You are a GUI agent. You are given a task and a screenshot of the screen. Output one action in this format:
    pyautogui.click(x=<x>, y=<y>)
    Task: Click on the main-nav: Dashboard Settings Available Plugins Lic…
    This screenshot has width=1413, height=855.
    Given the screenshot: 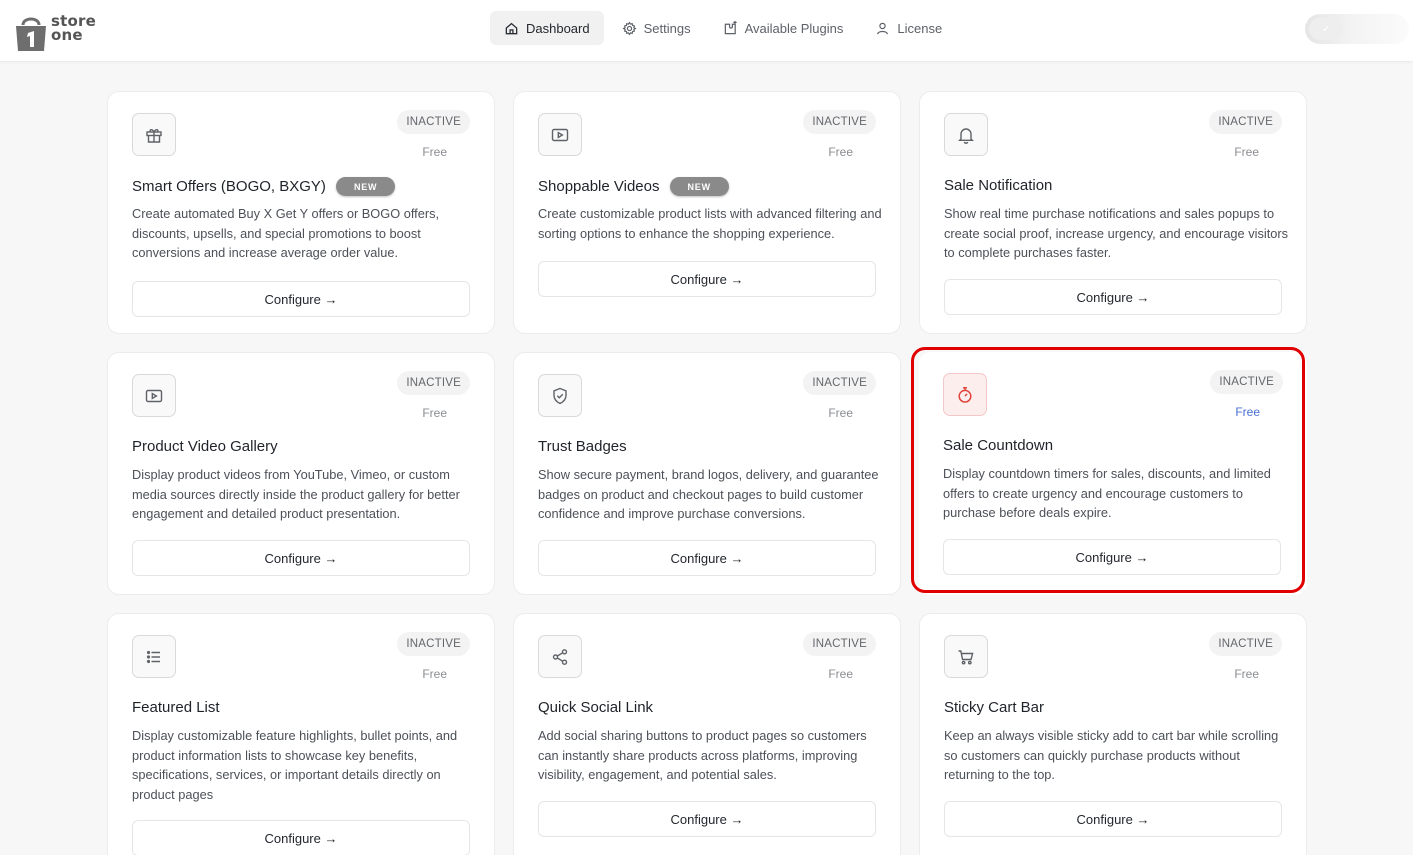 What is the action you would take?
    pyautogui.click(x=723, y=28)
    